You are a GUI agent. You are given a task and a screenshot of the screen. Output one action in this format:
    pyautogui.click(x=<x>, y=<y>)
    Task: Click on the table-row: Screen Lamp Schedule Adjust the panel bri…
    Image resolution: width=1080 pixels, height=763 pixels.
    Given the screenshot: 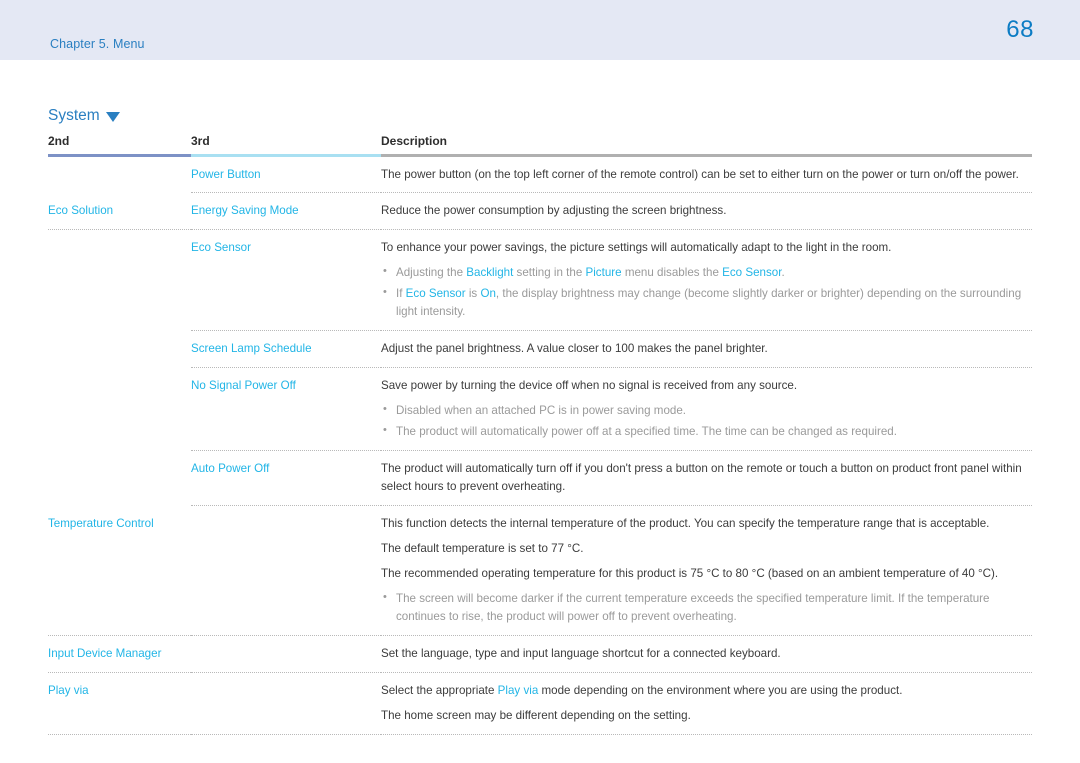 What is the action you would take?
    pyautogui.click(x=540, y=349)
    